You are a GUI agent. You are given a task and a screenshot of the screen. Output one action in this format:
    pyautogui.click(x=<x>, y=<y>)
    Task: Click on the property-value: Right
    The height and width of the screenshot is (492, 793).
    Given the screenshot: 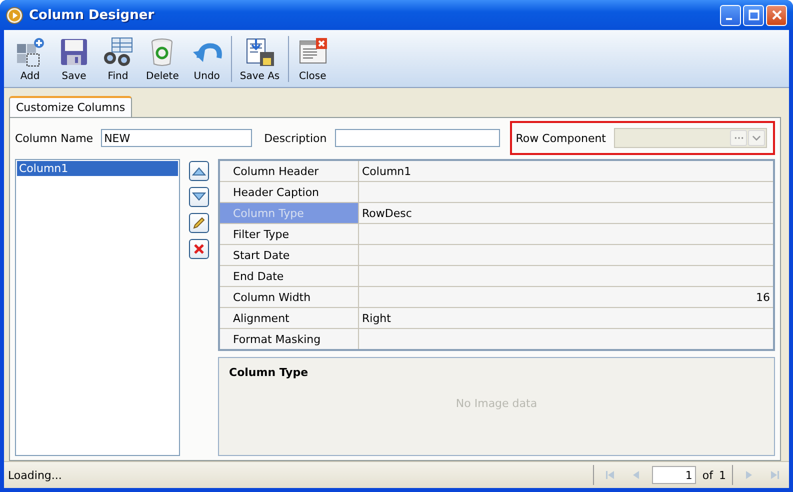 What is the action you would take?
    pyautogui.click(x=376, y=318)
    